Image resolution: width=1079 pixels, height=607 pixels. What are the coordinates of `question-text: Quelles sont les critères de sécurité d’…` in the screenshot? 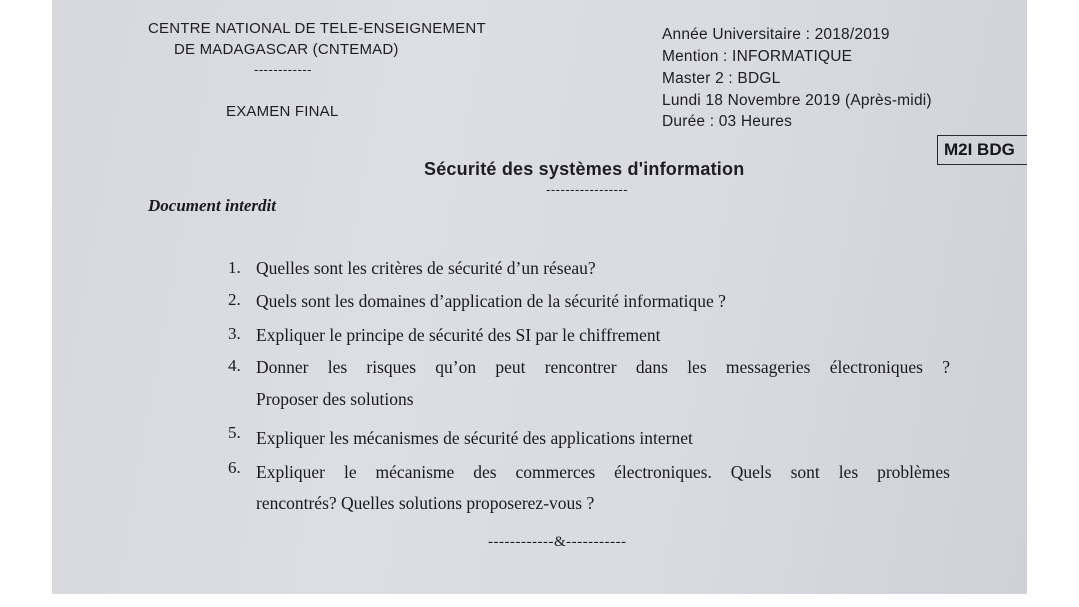 It's located at (426, 268).